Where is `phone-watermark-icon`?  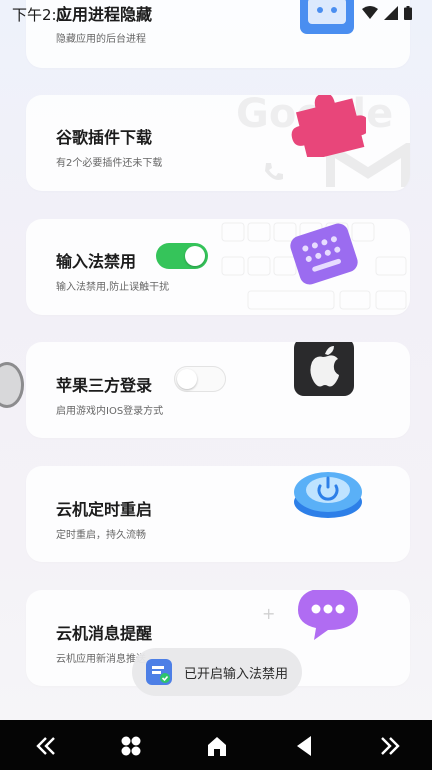 phone-watermark-icon is located at coordinates (274, 171).